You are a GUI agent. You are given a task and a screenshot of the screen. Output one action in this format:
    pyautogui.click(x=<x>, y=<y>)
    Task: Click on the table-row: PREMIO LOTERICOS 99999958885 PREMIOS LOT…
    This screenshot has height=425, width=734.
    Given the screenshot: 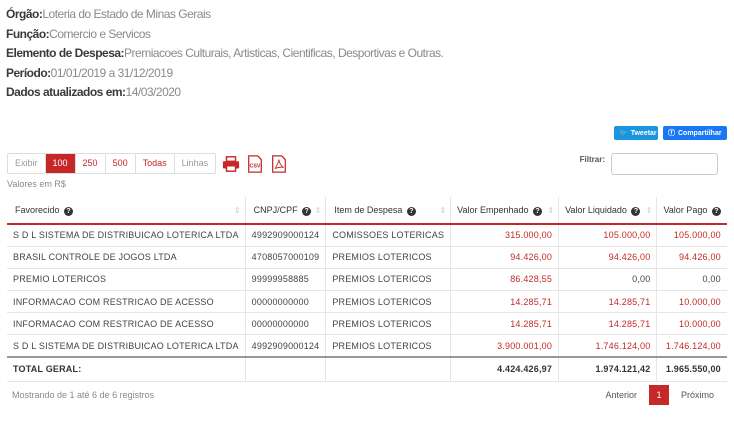 What is the action you would take?
    pyautogui.click(x=367, y=280)
    